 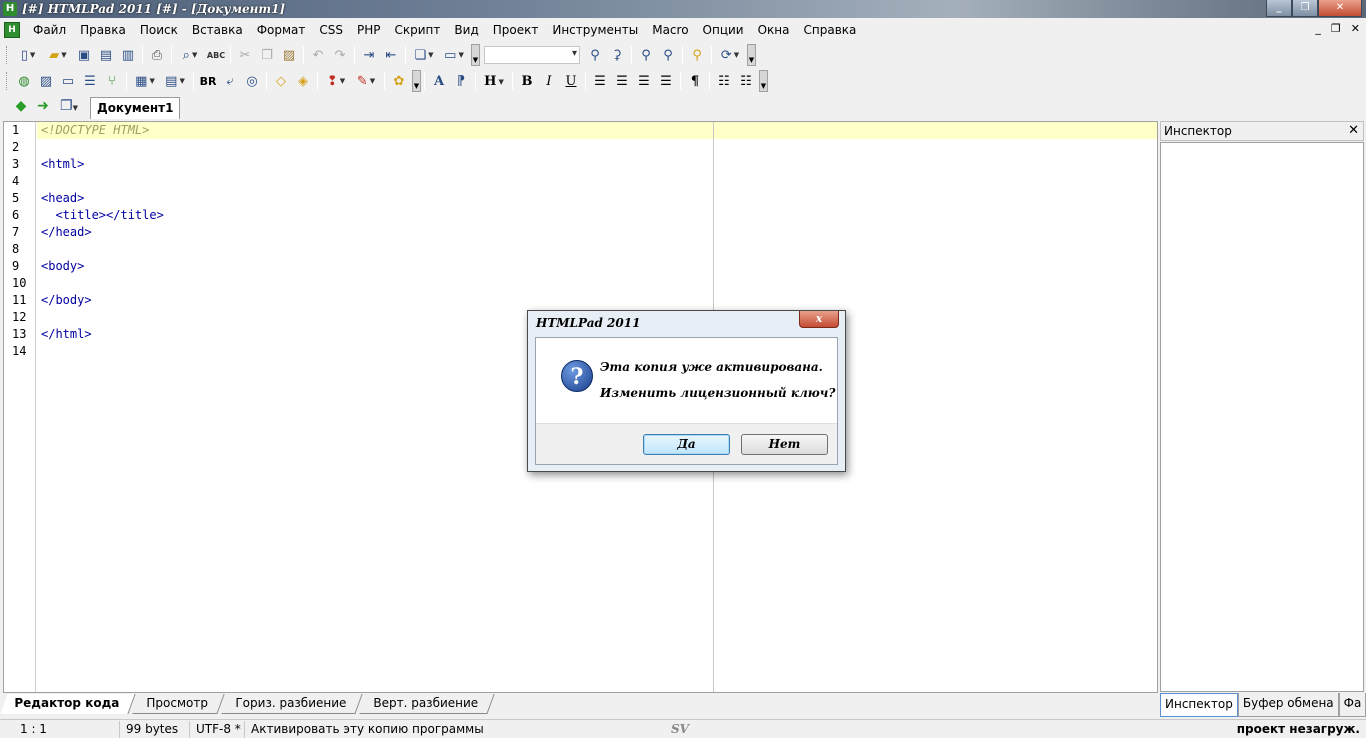 What do you see at coordinates (1340, 8) in the screenshot?
I see `close-window-button: ✕` at bounding box center [1340, 8].